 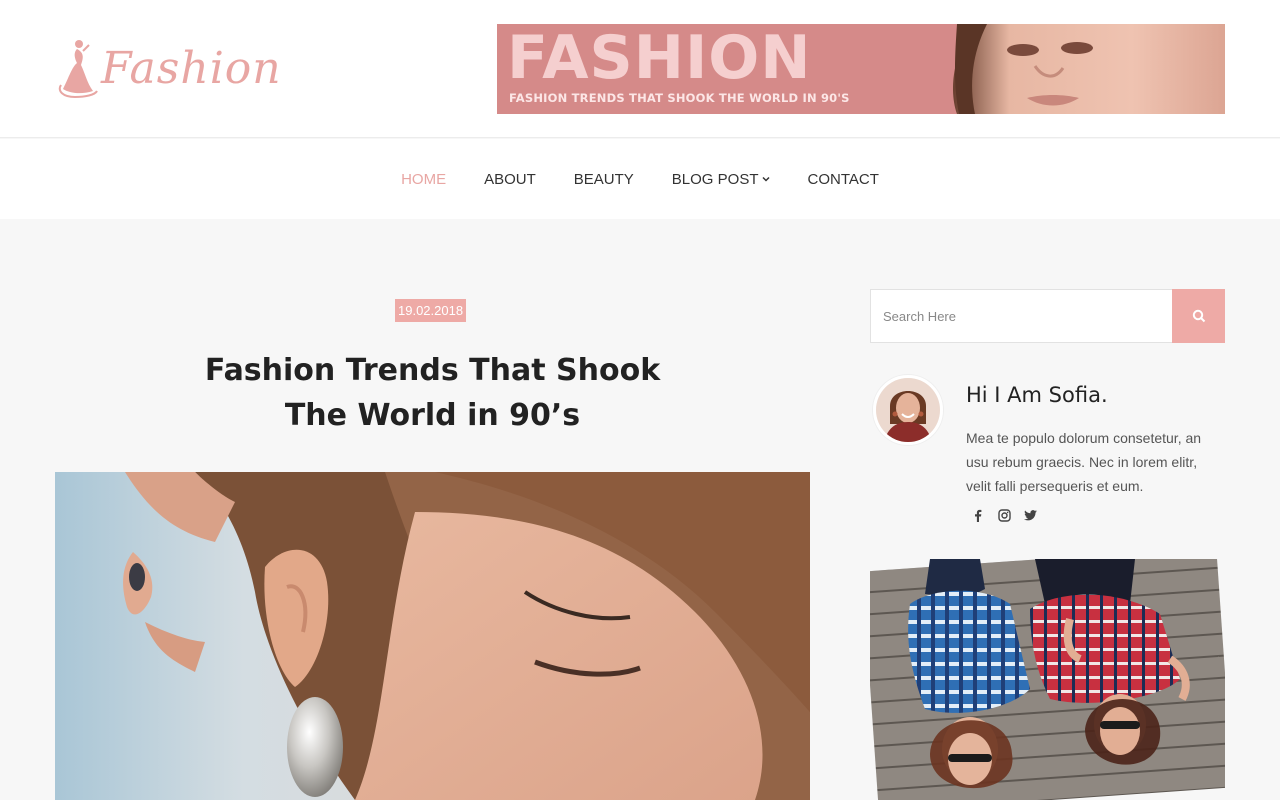 I want to click on avatar, so click(x=908, y=410).